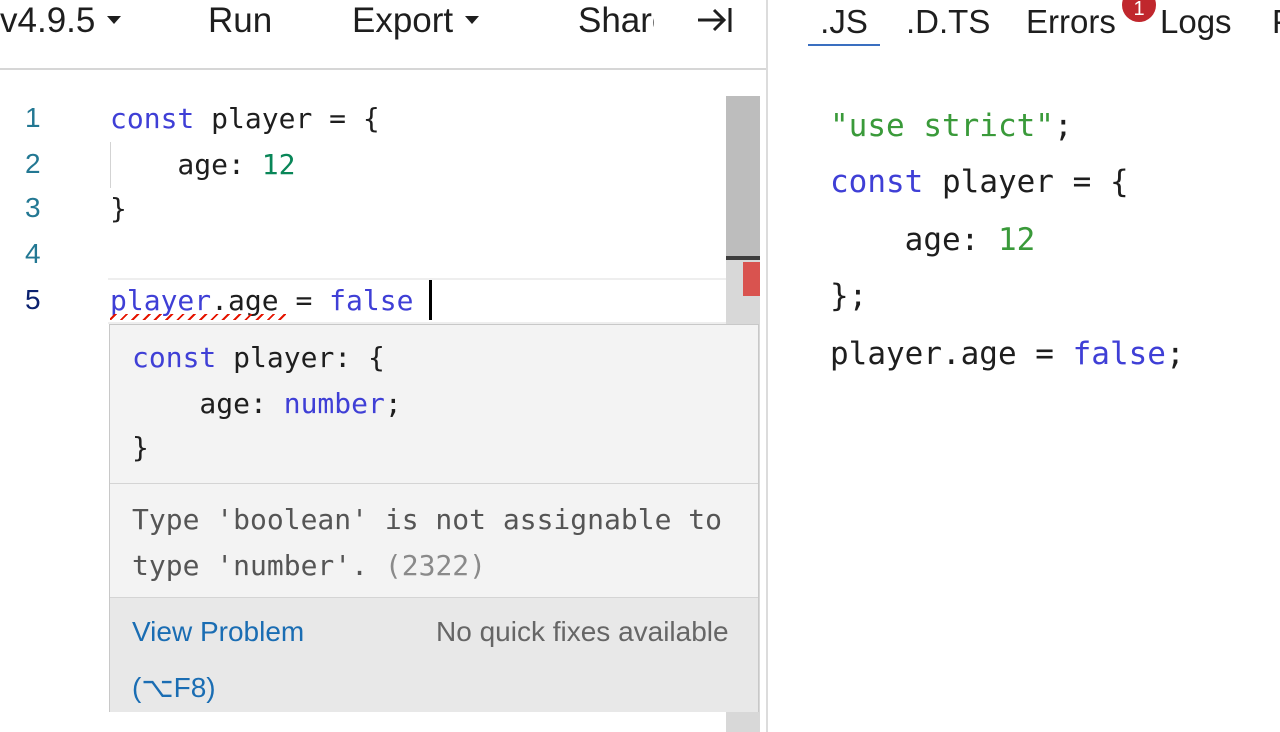 This screenshot has height=732, width=1280. What do you see at coordinates (435, 565) in the screenshot?
I see `error-code: (2322)` at bounding box center [435, 565].